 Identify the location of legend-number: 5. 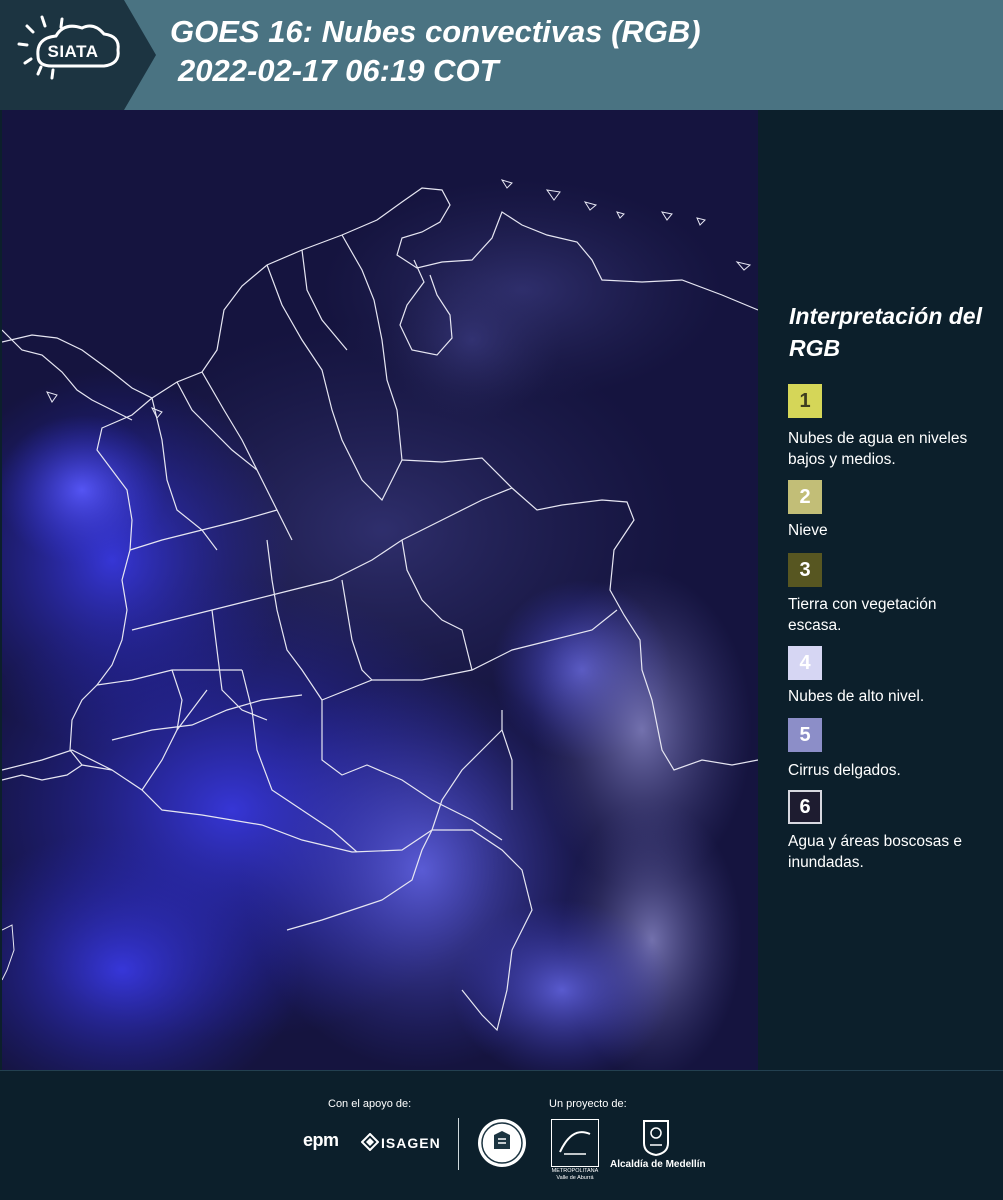
(805, 734).